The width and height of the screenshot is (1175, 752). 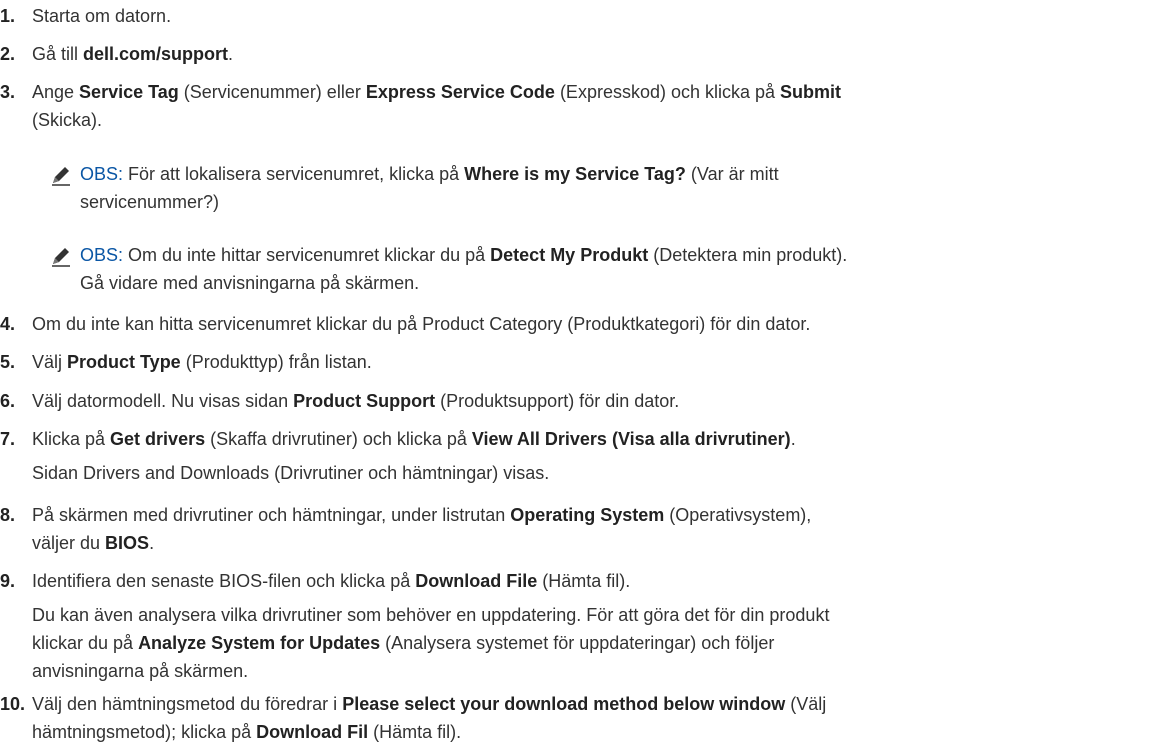 I want to click on text-run: (Var är mitt, so click(x=732, y=174).